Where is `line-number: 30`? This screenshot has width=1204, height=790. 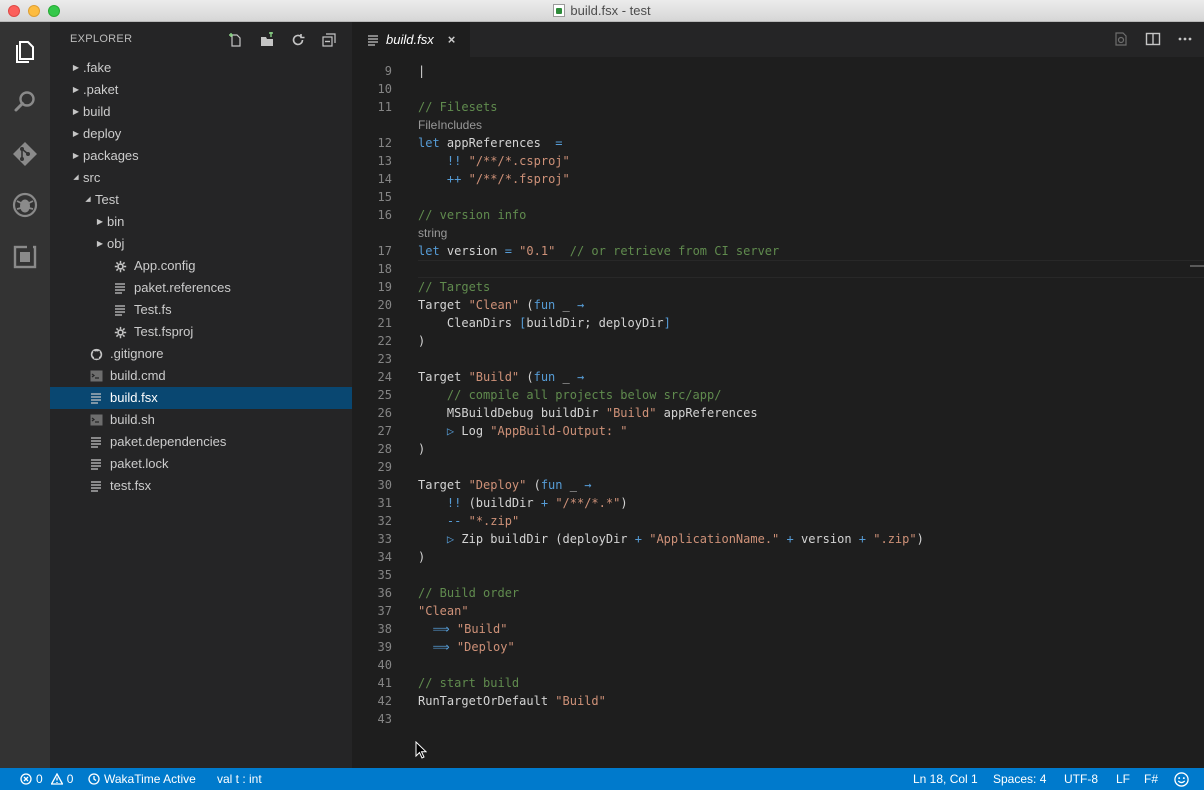 line-number: 30 is located at coordinates (384, 485).